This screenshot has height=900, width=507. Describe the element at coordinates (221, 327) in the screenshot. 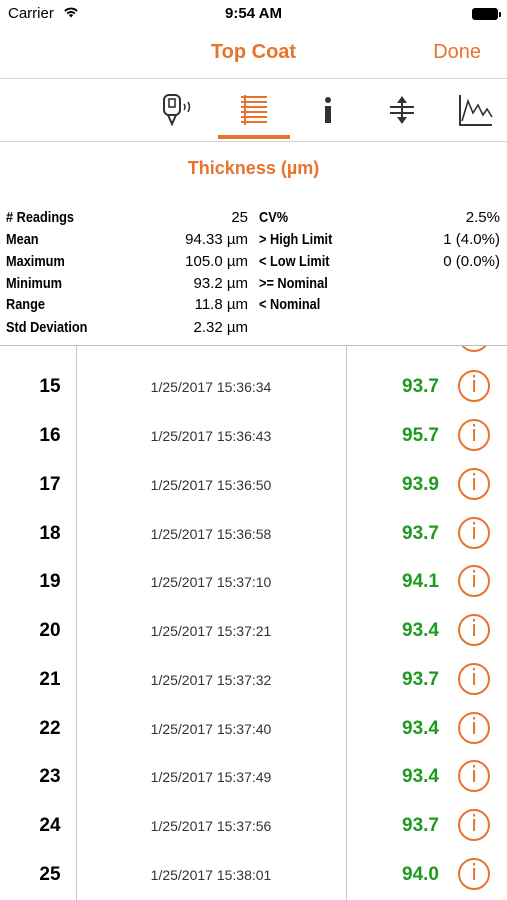

I see `stat-value: 2.32 µm` at that location.